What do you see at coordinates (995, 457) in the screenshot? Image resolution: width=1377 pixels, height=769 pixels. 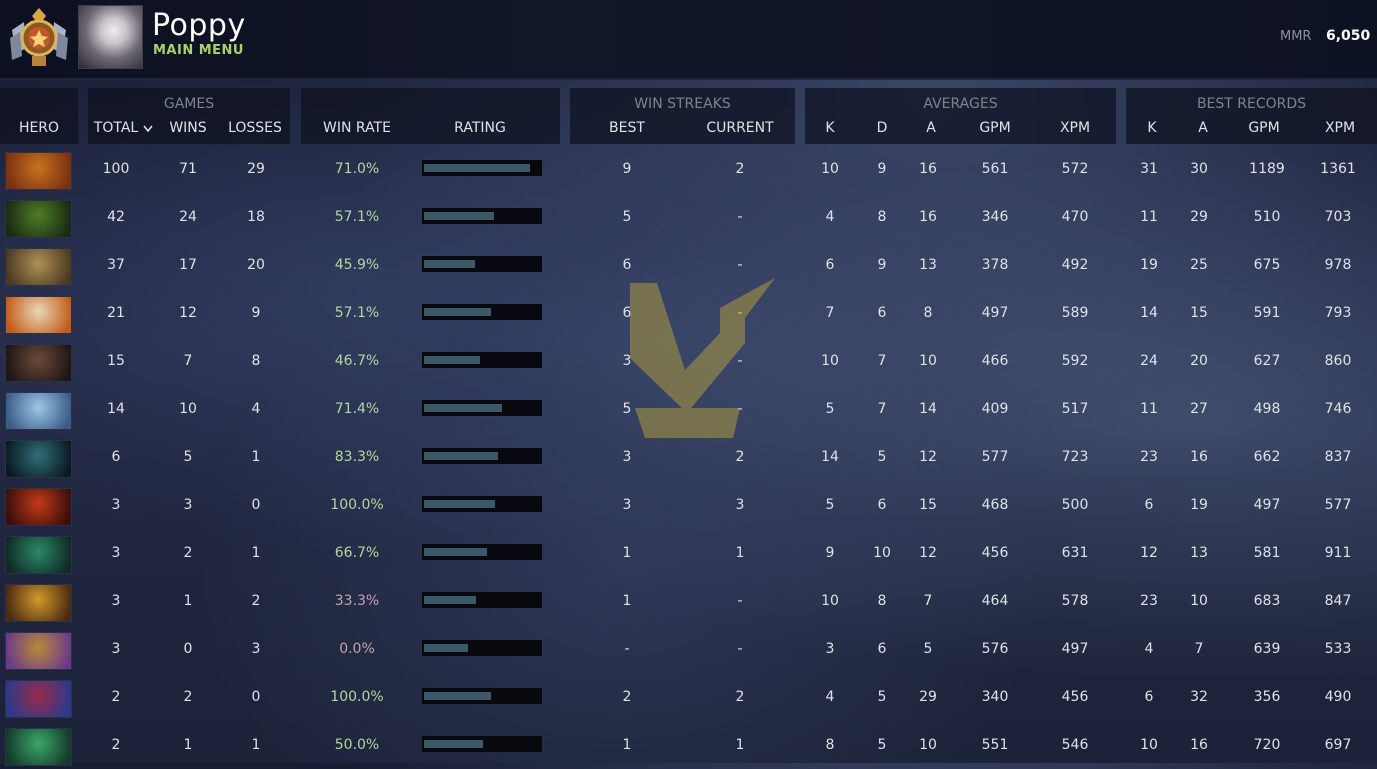 I see `avg-gpm-cell: 577` at bounding box center [995, 457].